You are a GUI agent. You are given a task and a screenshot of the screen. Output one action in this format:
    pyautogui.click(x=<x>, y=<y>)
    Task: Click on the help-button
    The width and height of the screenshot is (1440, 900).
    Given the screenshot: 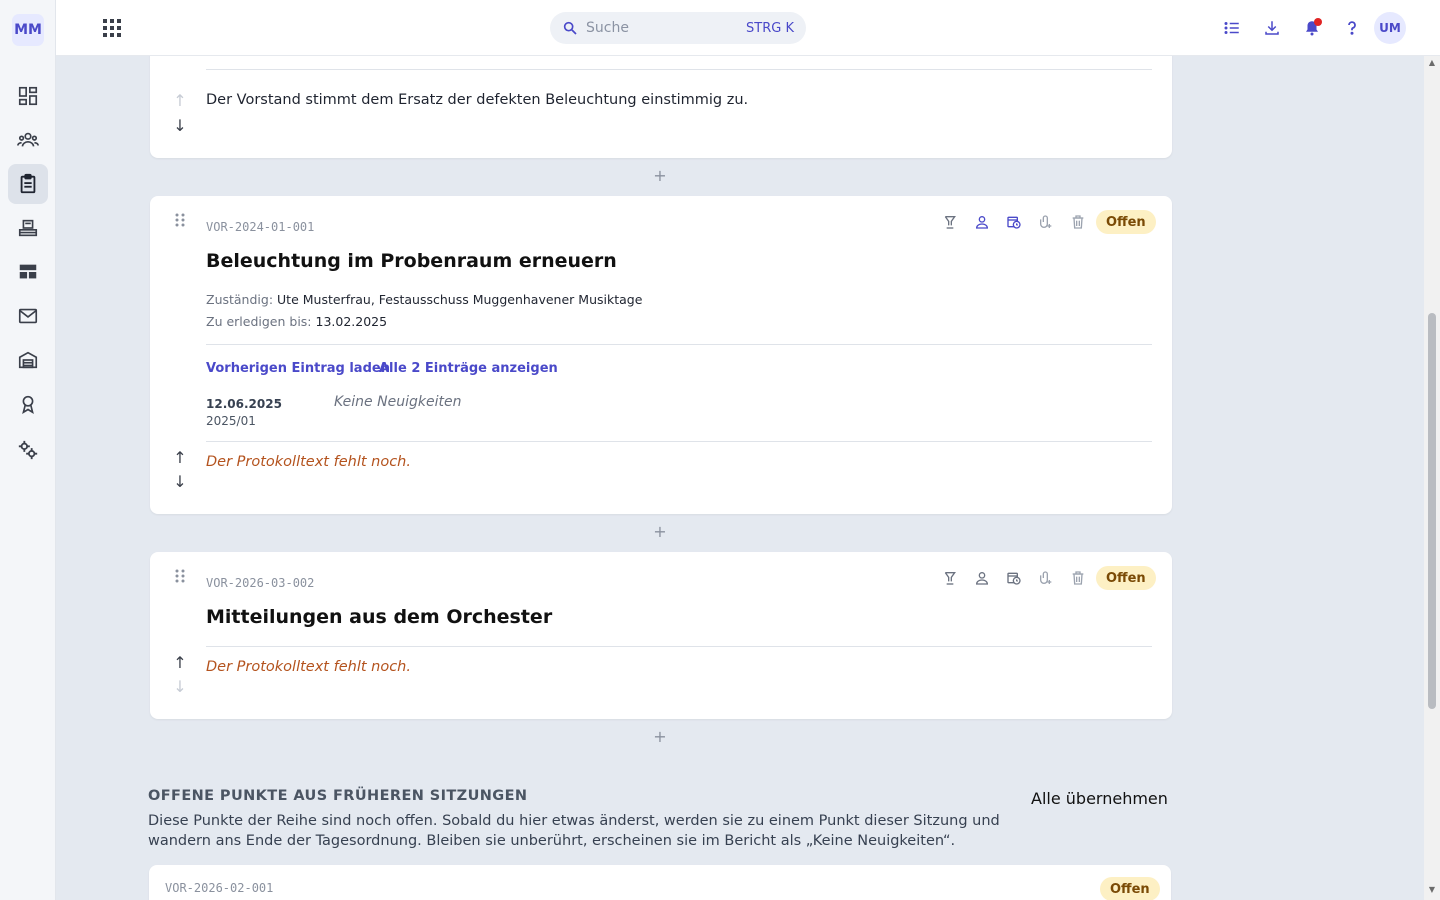 What is the action you would take?
    pyautogui.click(x=1352, y=28)
    